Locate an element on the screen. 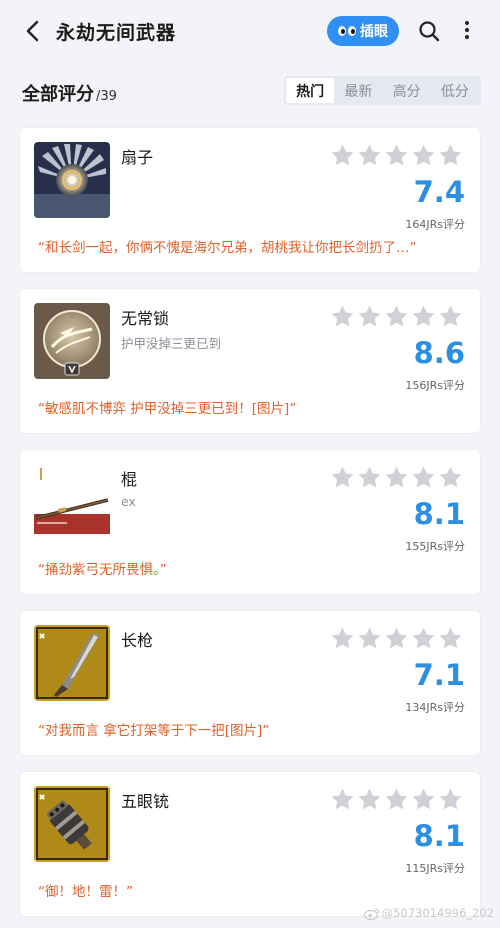 The width and height of the screenshot is (500, 928). chayan-button: 插眼 is located at coordinates (363, 31).